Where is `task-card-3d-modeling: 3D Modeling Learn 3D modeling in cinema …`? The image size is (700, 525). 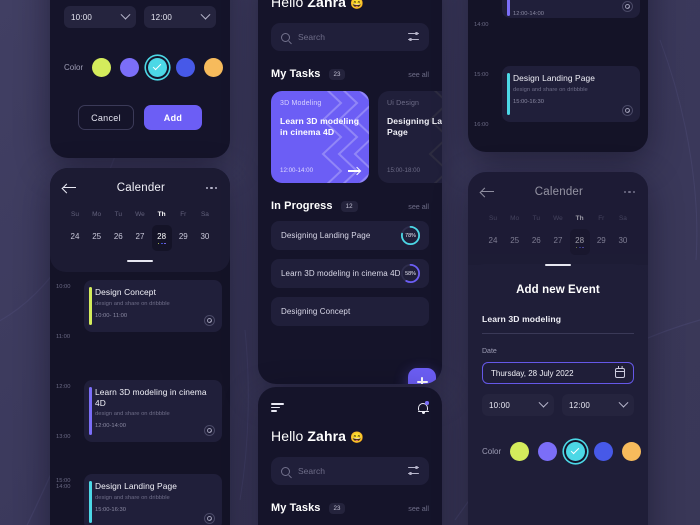
task-card-3d-modeling: 3D Modeling Learn 3D modeling in cinema … is located at coordinates (320, 137).